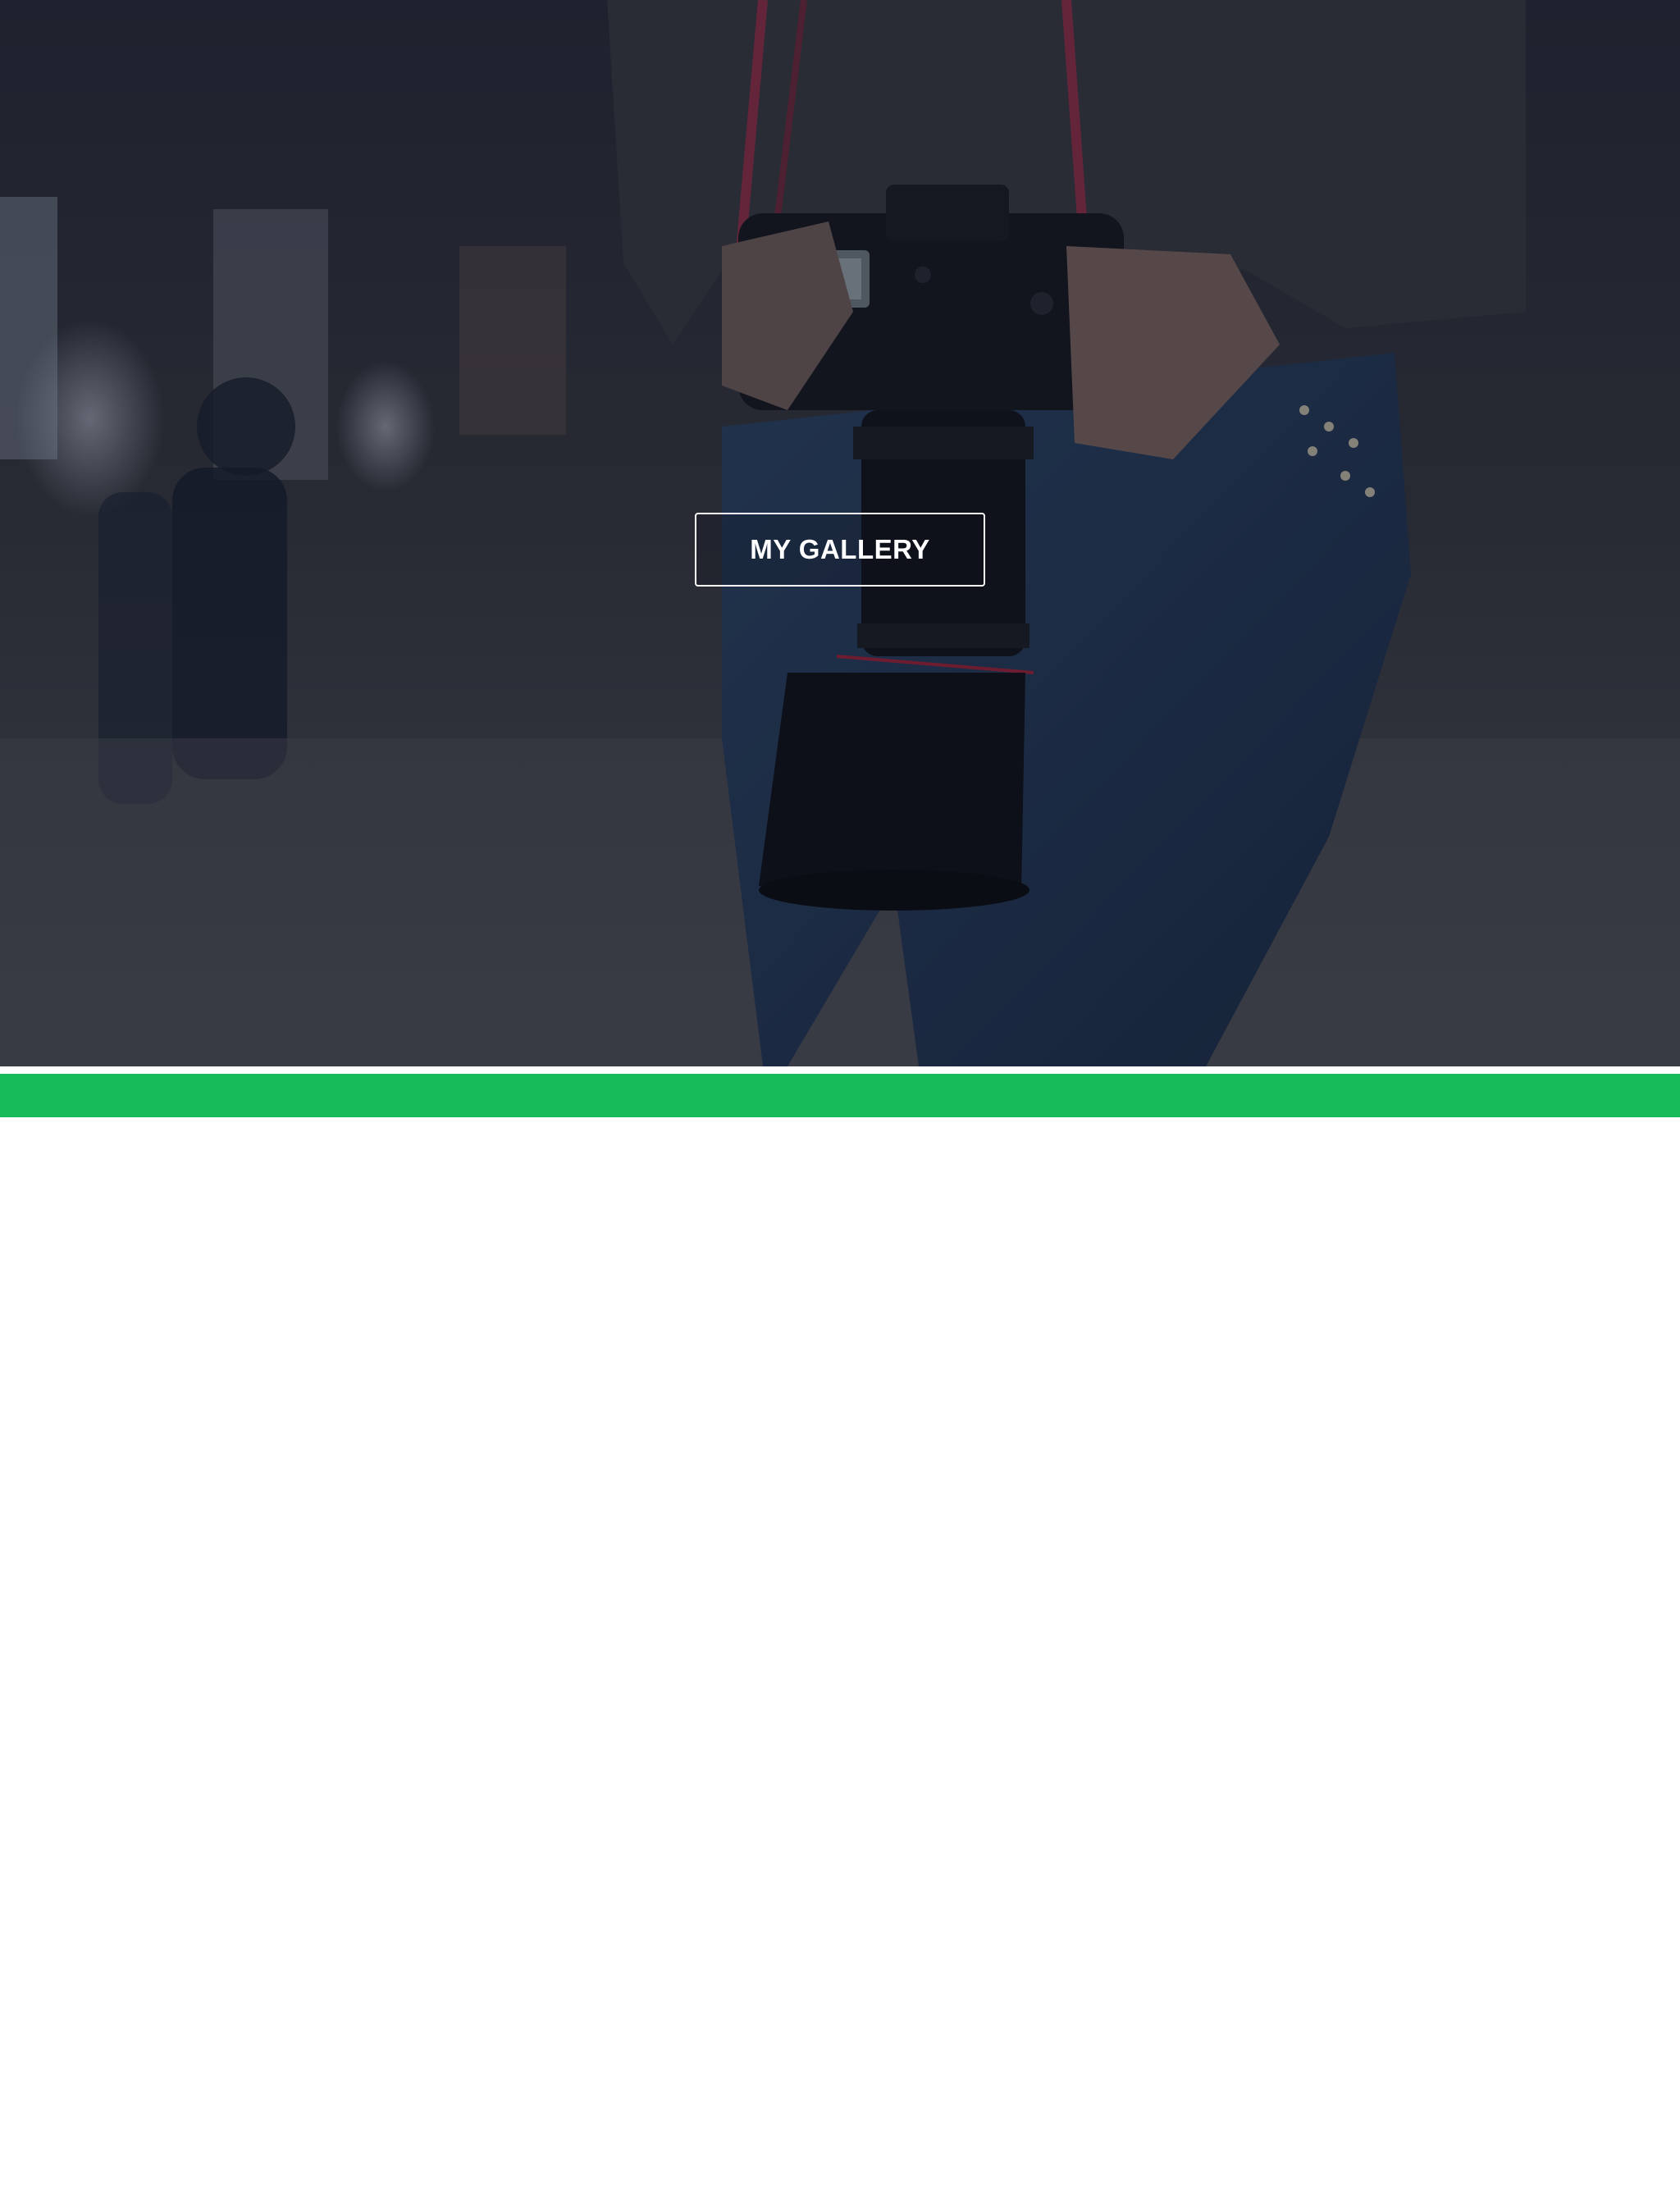 The image size is (1680, 2196). What do you see at coordinates (840, 1188) in the screenshot?
I see `content-area` at bounding box center [840, 1188].